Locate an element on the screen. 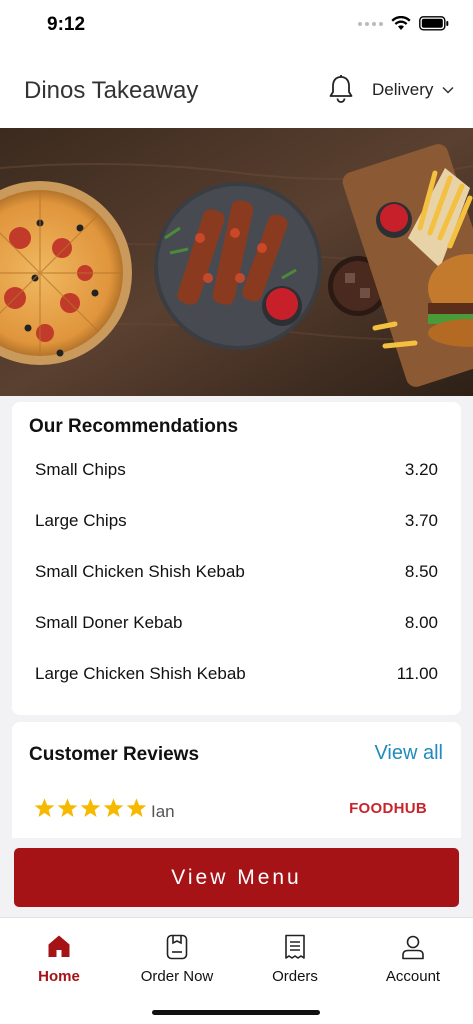  tab-label: Orders is located at coordinates (295, 976).